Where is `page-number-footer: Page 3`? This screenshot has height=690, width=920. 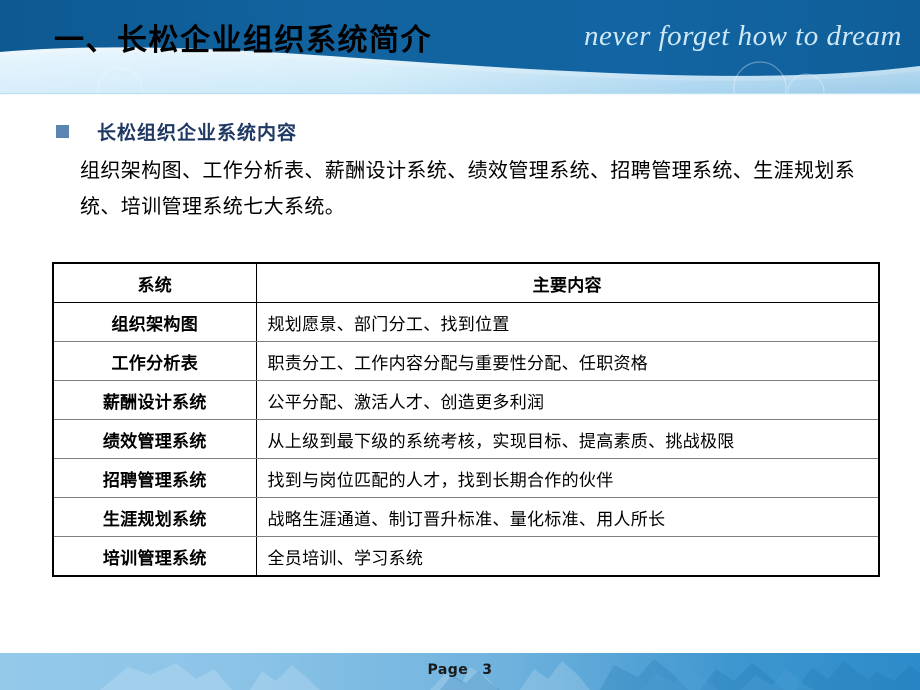 page-number-footer: Page 3 is located at coordinates (460, 670).